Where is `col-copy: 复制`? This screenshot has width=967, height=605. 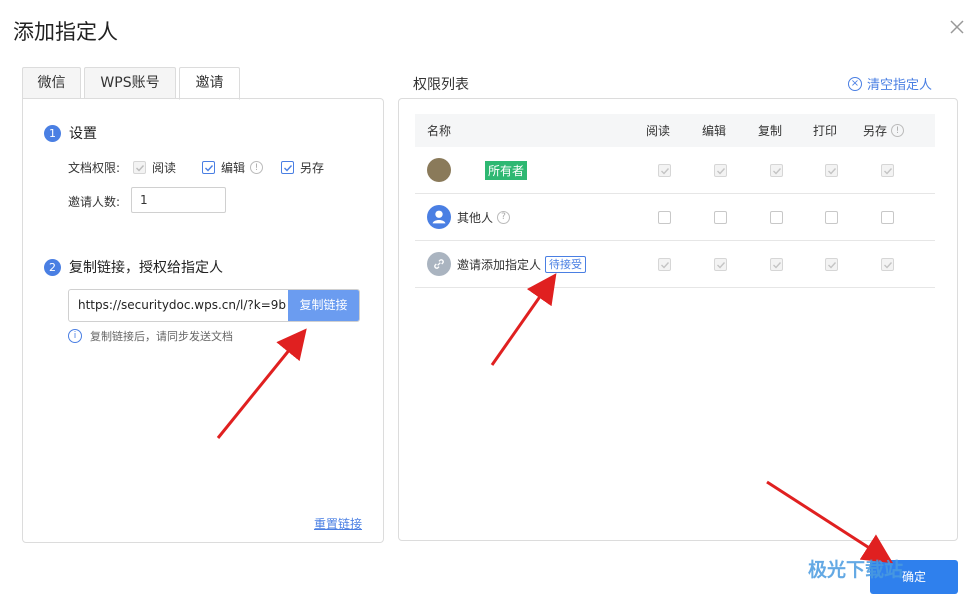 col-copy: 复制 is located at coordinates (770, 131).